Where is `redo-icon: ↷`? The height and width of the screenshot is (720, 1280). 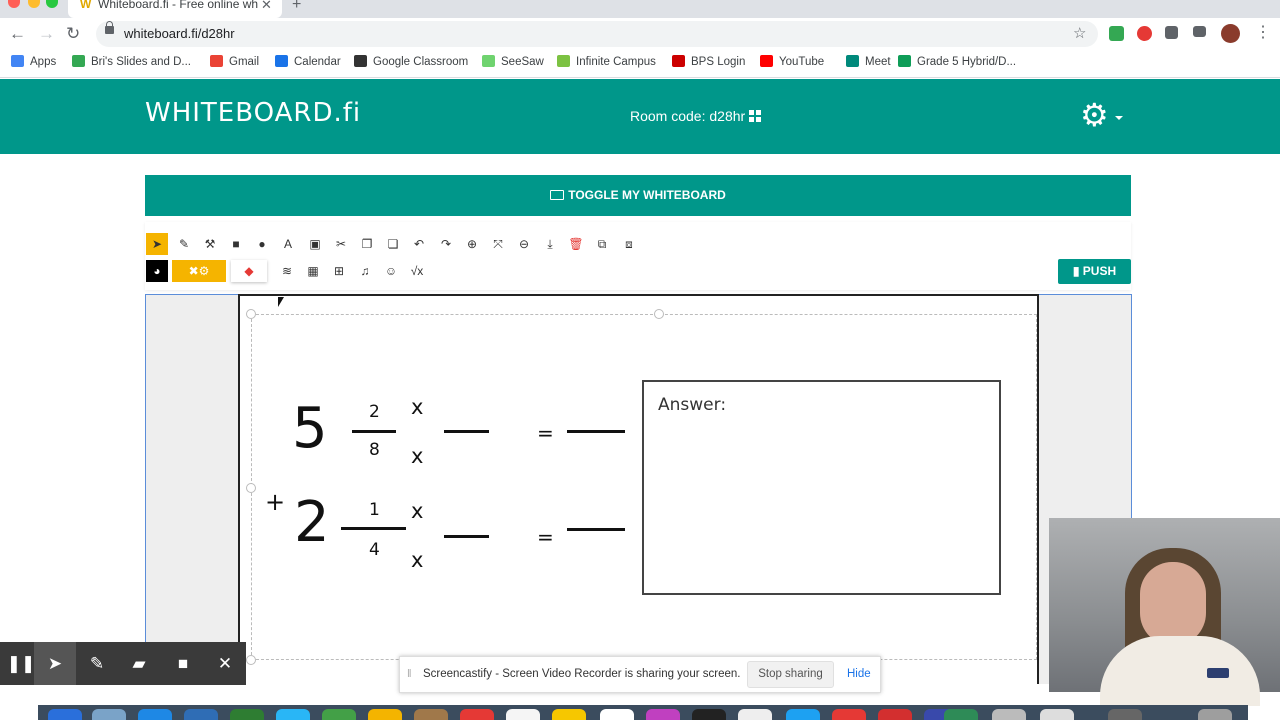 redo-icon: ↷ is located at coordinates (446, 244).